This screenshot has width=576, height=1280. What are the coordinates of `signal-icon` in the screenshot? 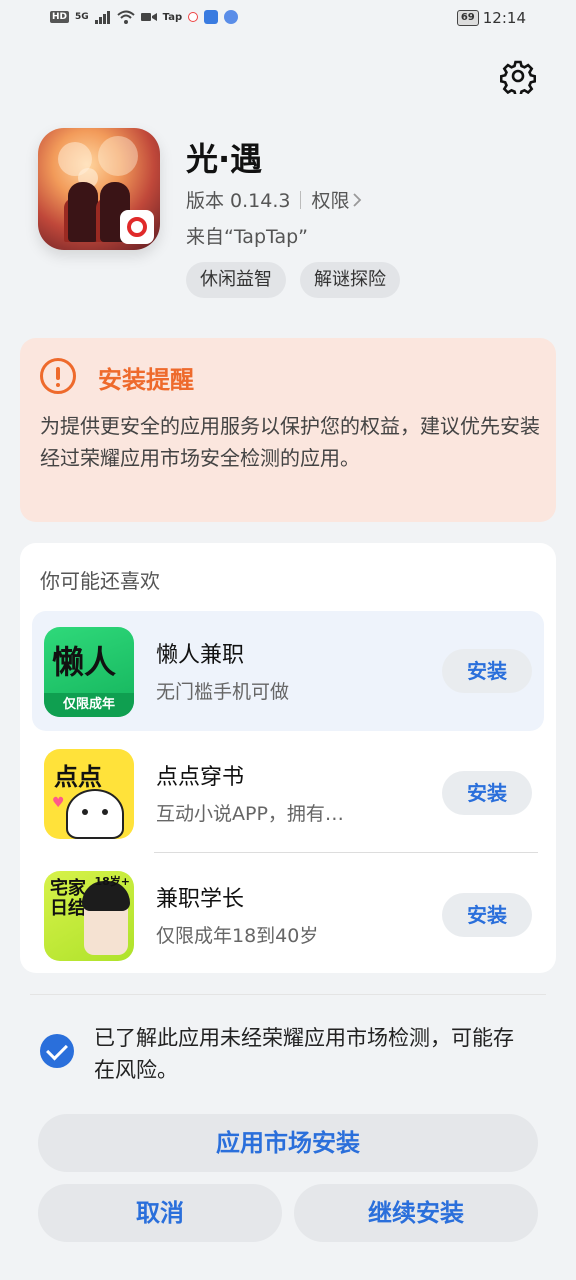 It's located at (102, 17).